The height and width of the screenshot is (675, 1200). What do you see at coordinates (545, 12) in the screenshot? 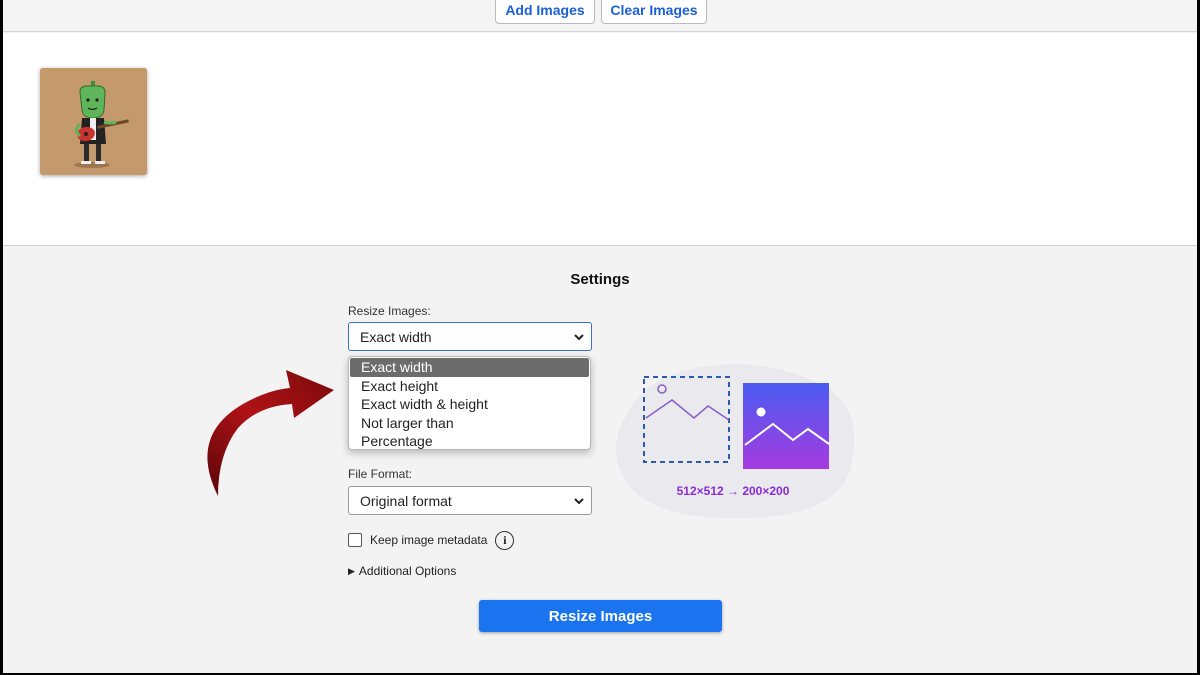
I see `add-images-button: Add Images` at bounding box center [545, 12].